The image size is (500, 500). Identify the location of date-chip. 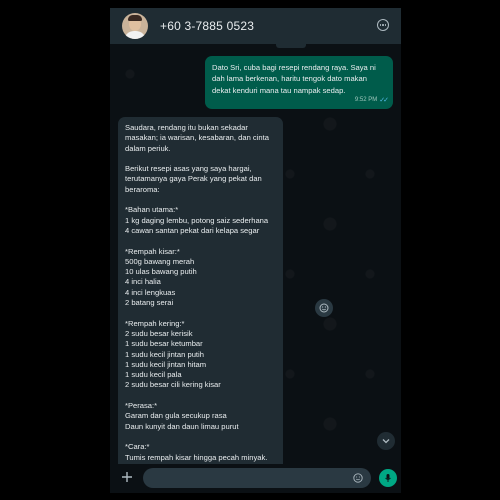
(291, 46).